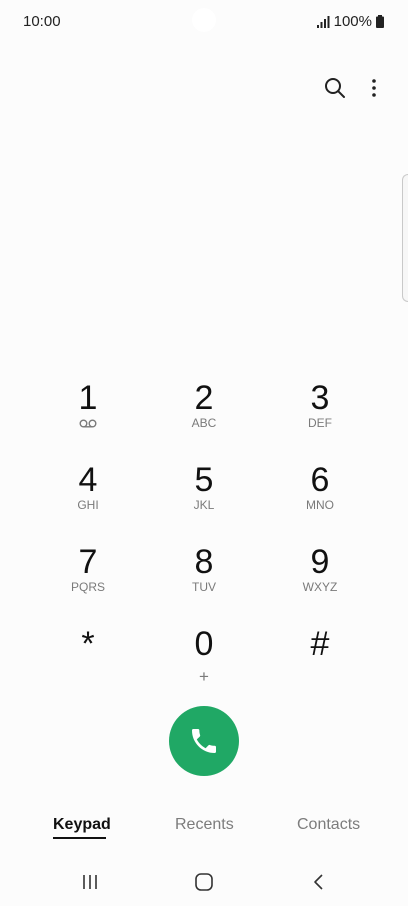 The height and width of the screenshot is (906, 408). What do you see at coordinates (320, 423) in the screenshot?
I see `key-letters: DEF` at bounding box center [320, 423].